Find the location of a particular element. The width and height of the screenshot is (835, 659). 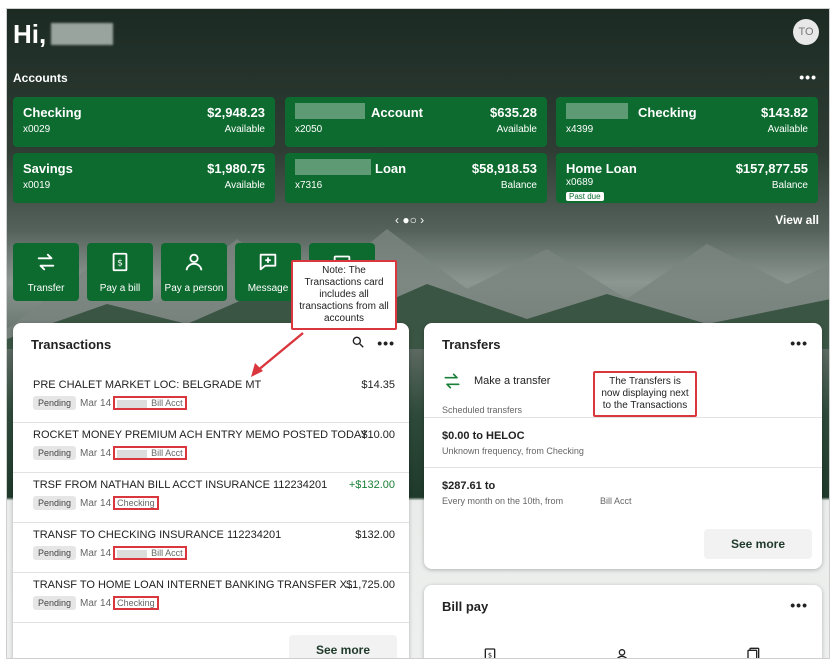

message-icon is located at coordinates (268, 262).